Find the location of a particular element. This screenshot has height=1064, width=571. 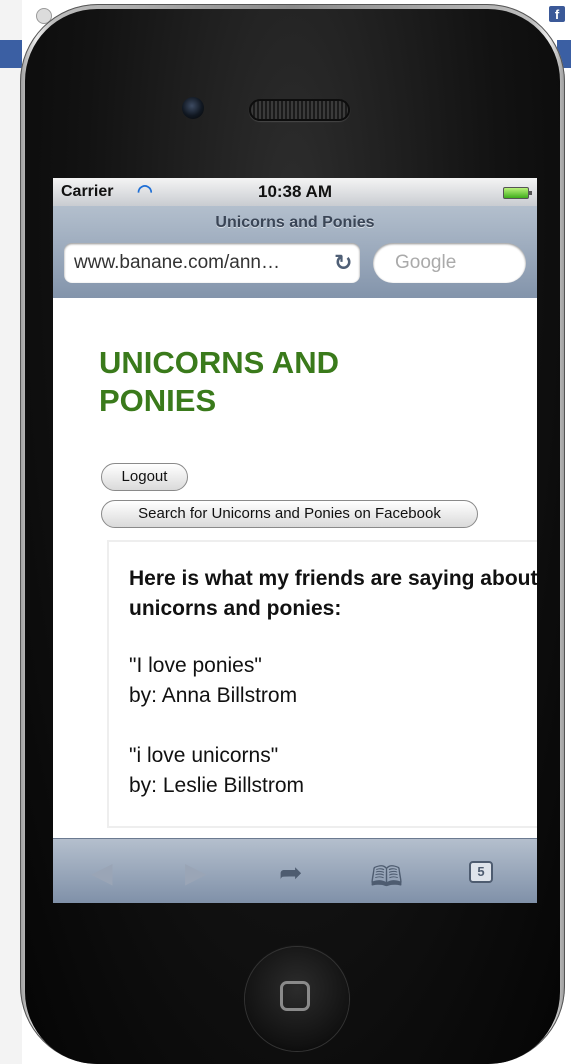

back-arrow-icon: ◀ is located at coordinates (102, 872).